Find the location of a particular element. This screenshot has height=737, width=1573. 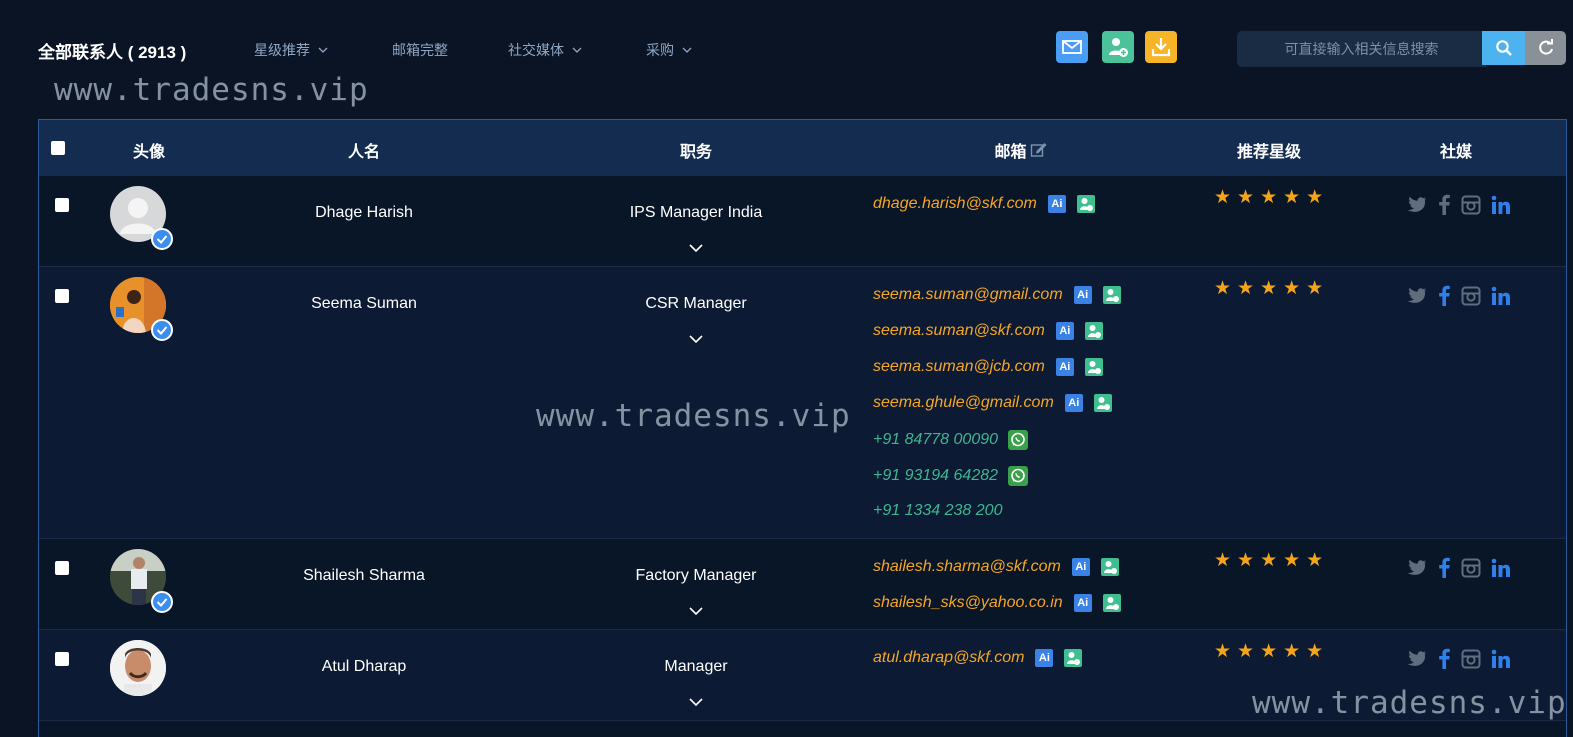

download-button is located at coordinates (1161, 47).